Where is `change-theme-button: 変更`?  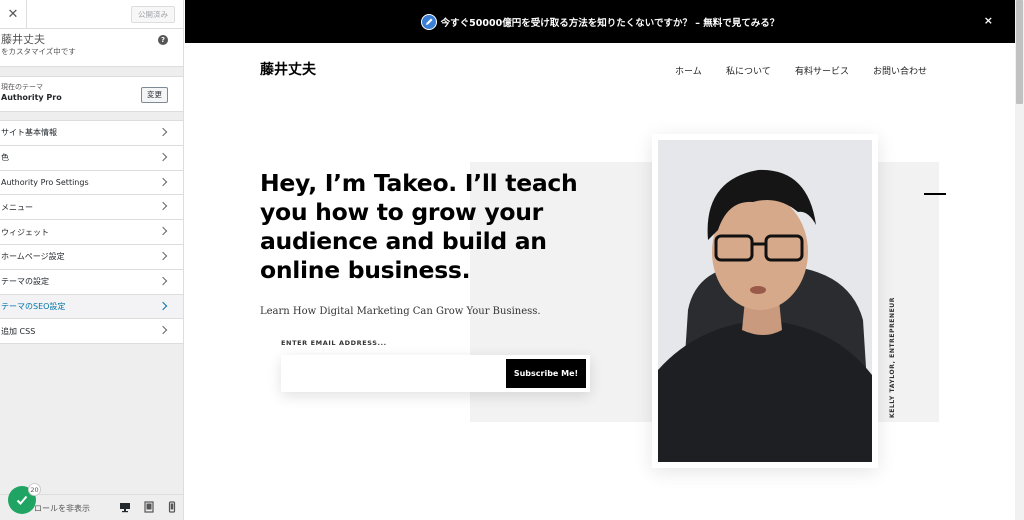 change-theme-button: 変更 is located at coordinates (154, 95).